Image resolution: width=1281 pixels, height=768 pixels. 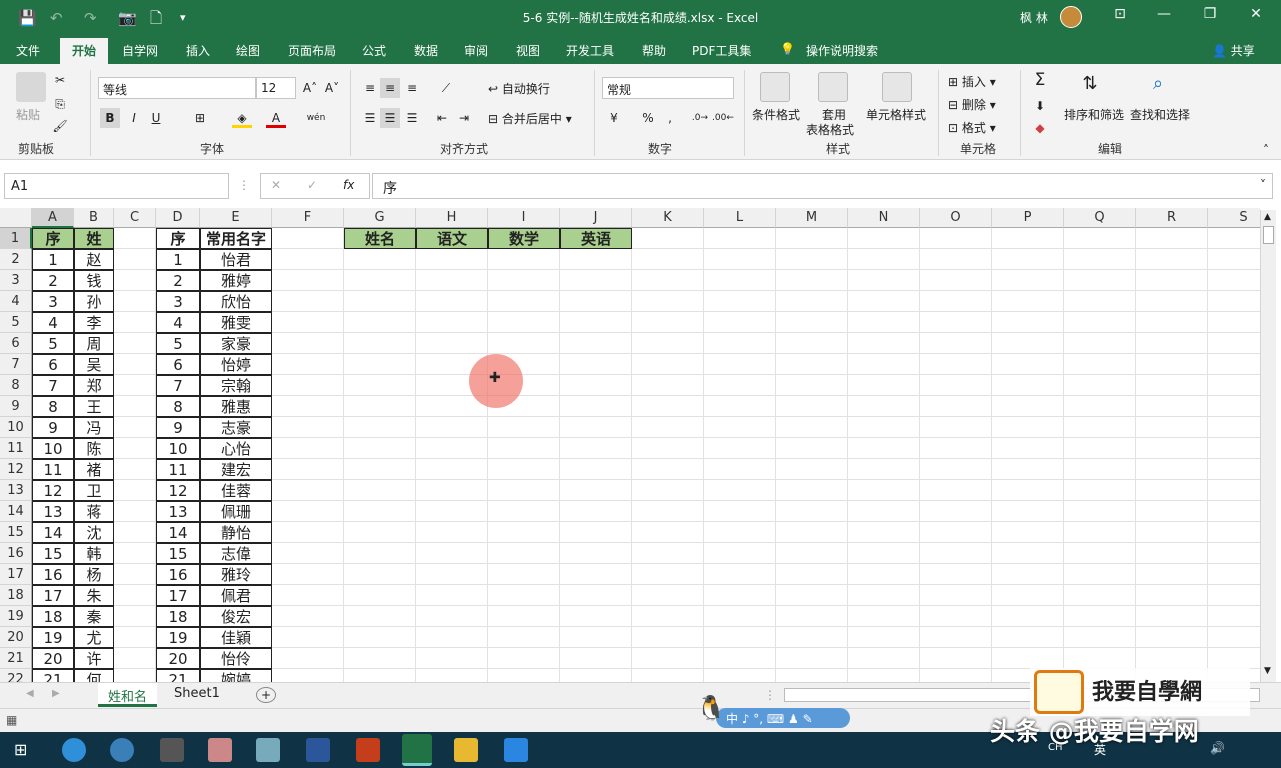 I want to click on cell-f17, so click(x=308, y=574).